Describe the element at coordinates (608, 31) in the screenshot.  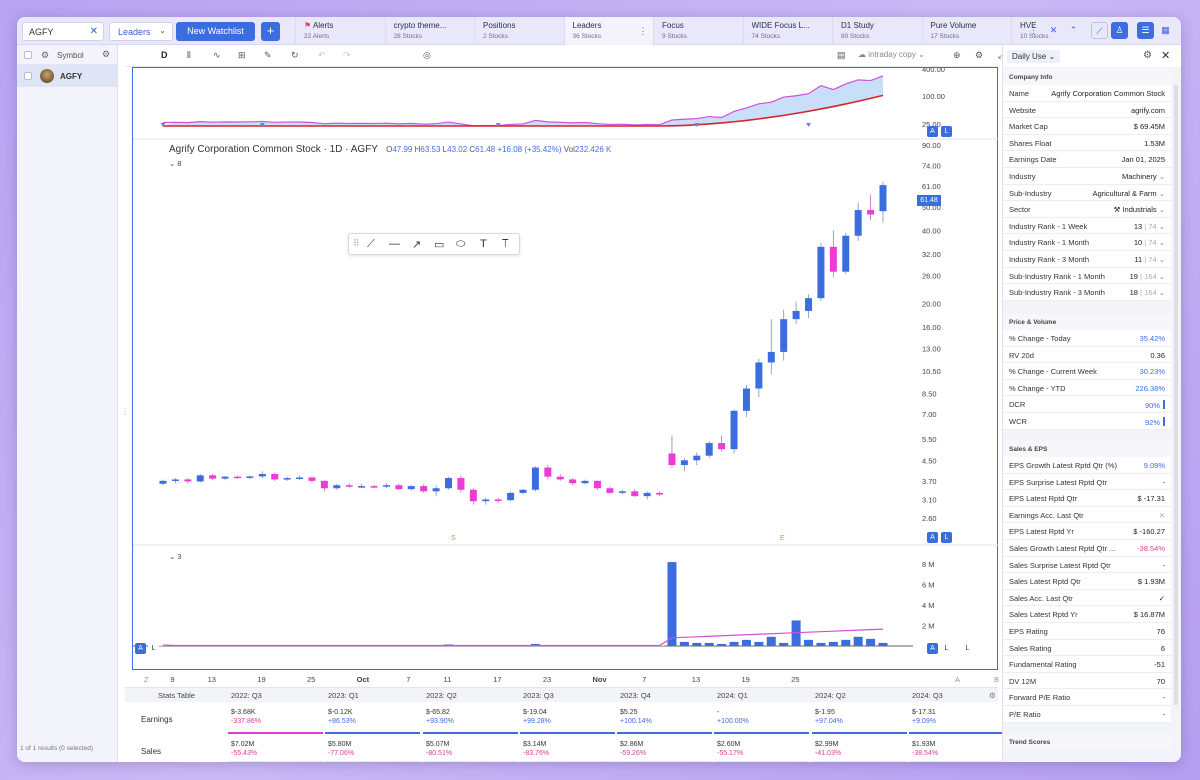
I see `watchlist-tab: Leaders 36 Stocks ⋮` at that location.